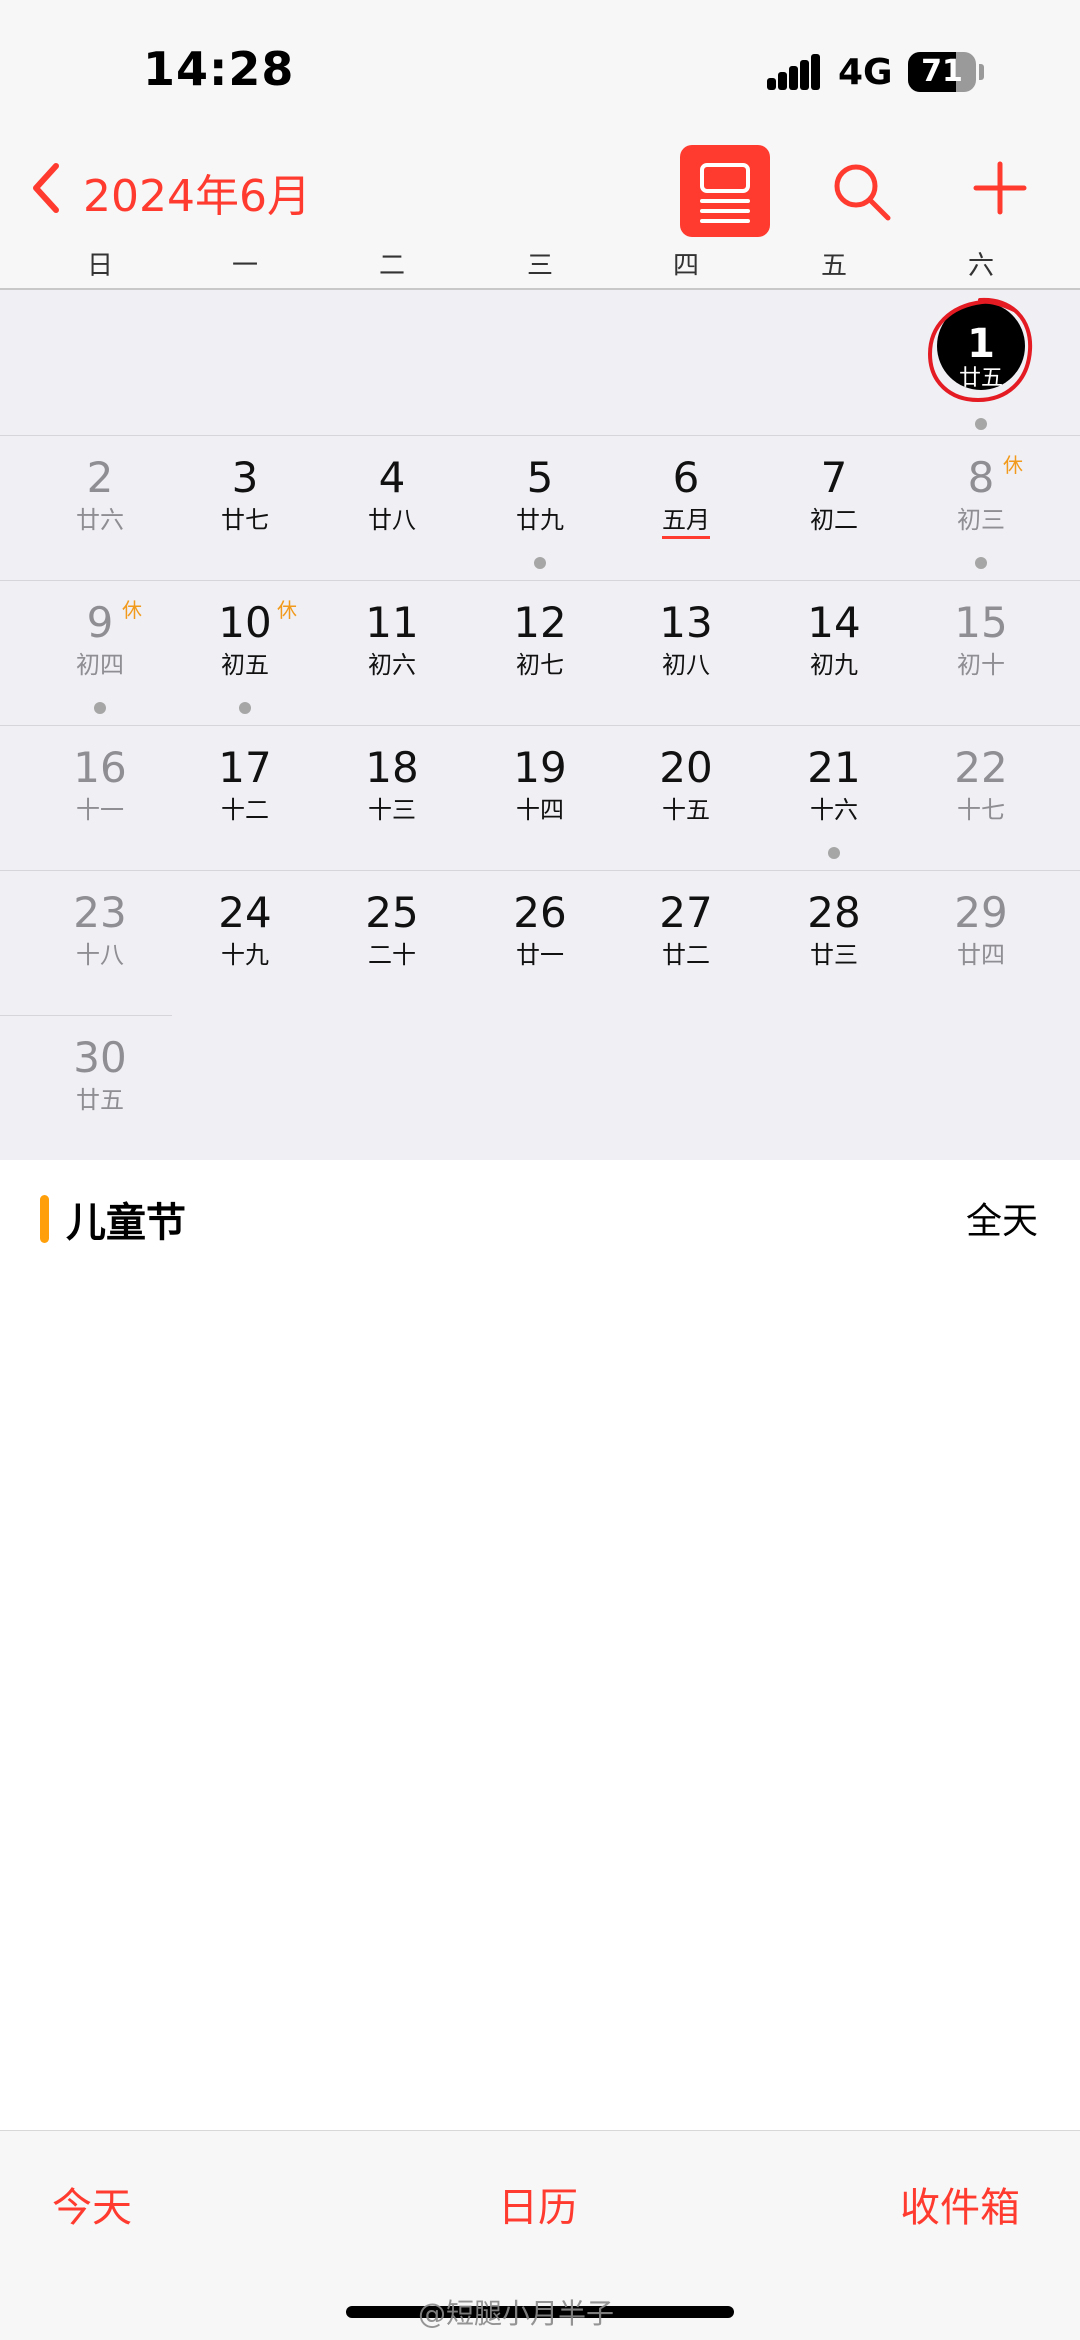 This screenshot has height=2340, width=1080. Describe the element at coordinates (1000, 188) in the screenshot. I see `add-icon` at that location.